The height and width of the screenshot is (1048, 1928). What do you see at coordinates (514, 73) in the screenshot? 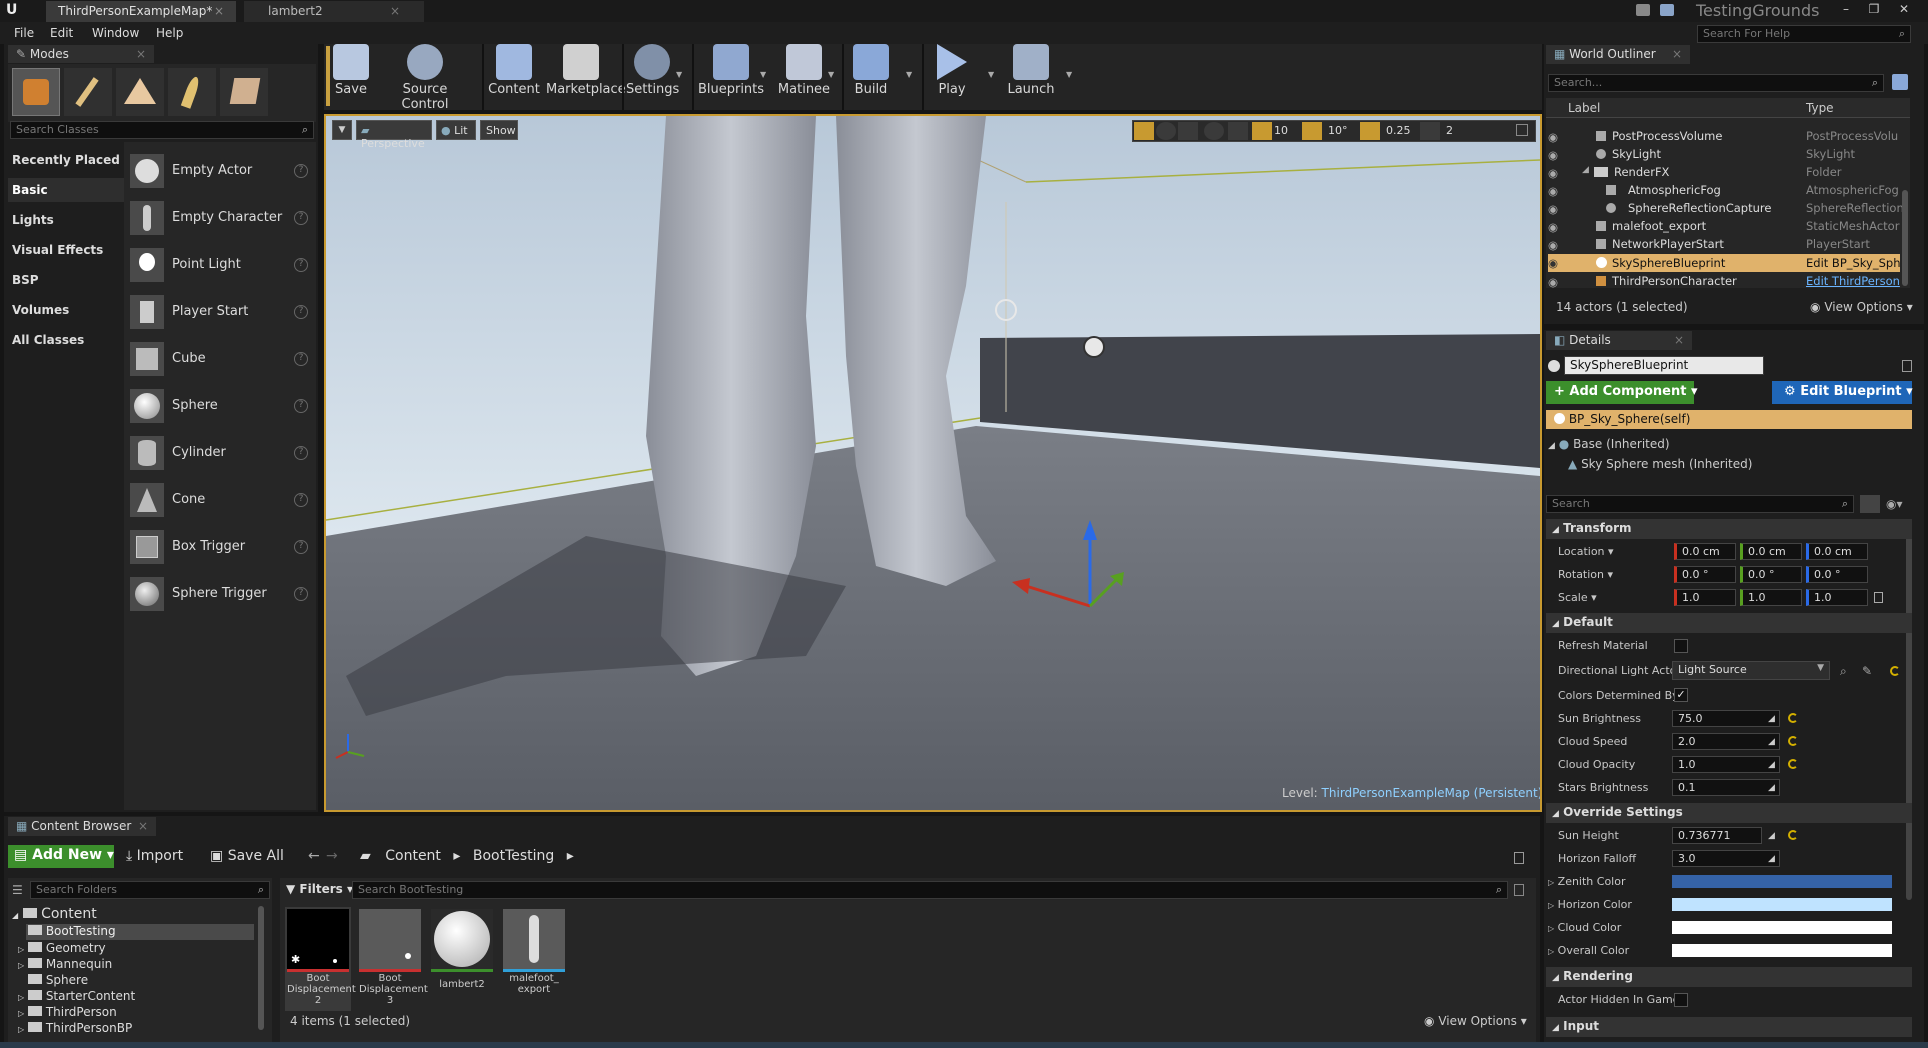
I see `content-button: Content` at bounding box center [514, 73].